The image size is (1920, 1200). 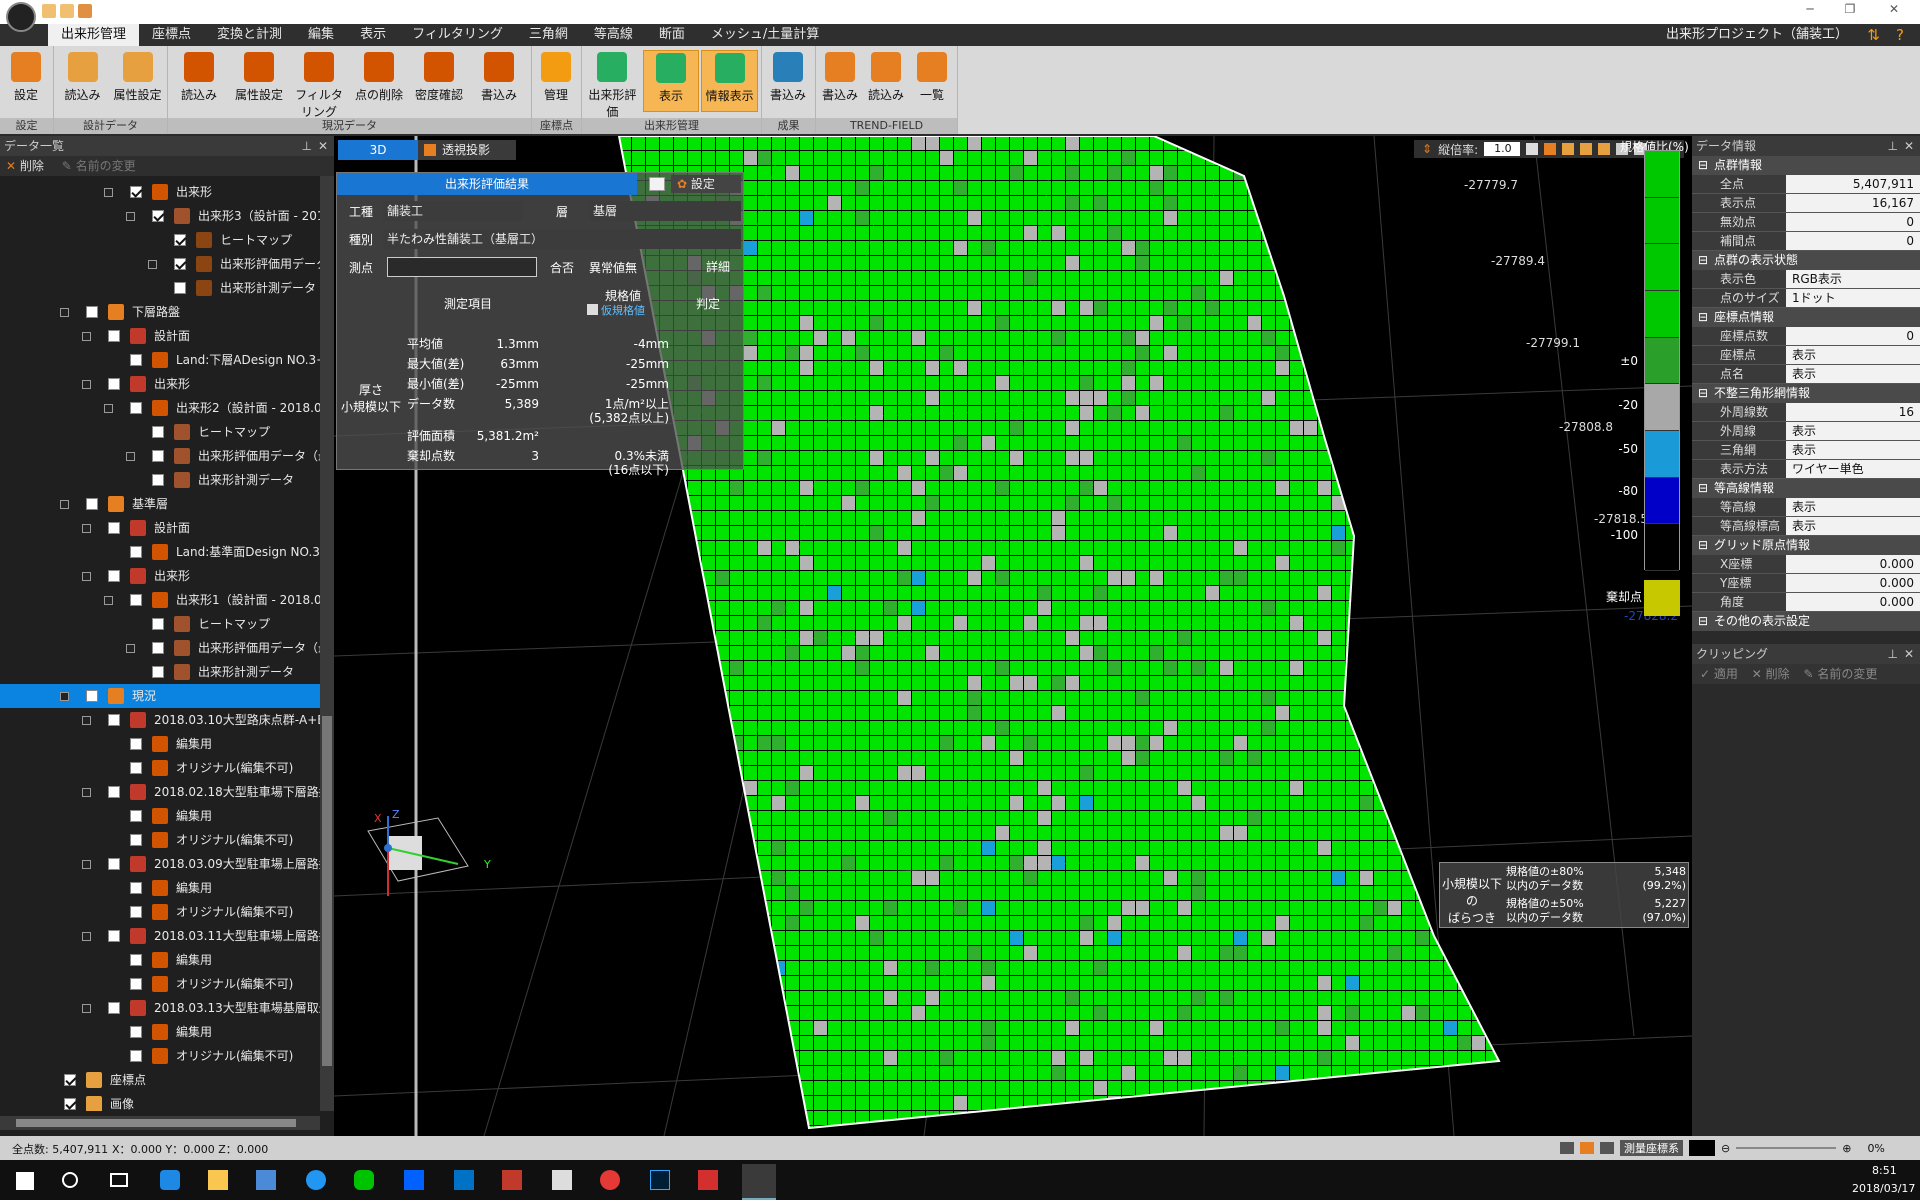 I want to click on ribbon-button-4-2: 情報表示, so click(x=729, y=81).